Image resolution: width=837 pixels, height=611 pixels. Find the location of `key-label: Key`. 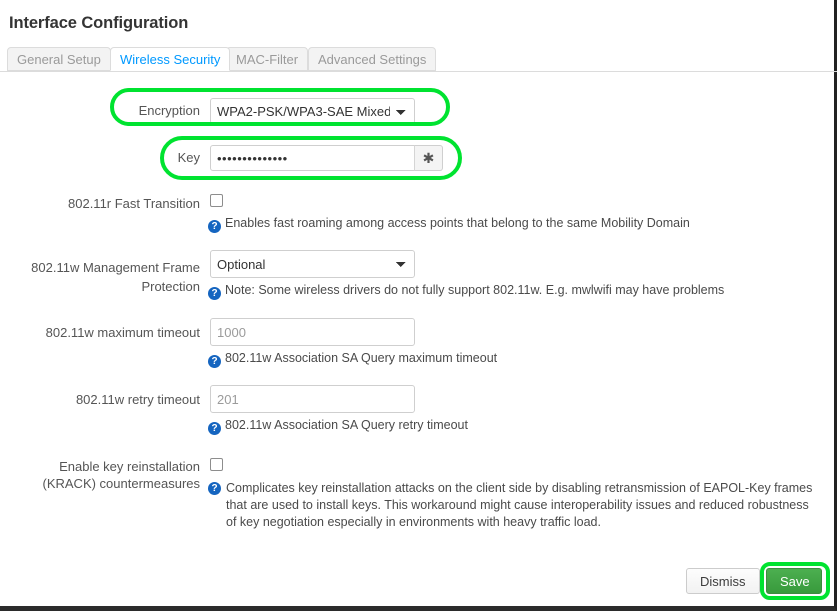

key-label: Key is located at coordinates (188, 157).